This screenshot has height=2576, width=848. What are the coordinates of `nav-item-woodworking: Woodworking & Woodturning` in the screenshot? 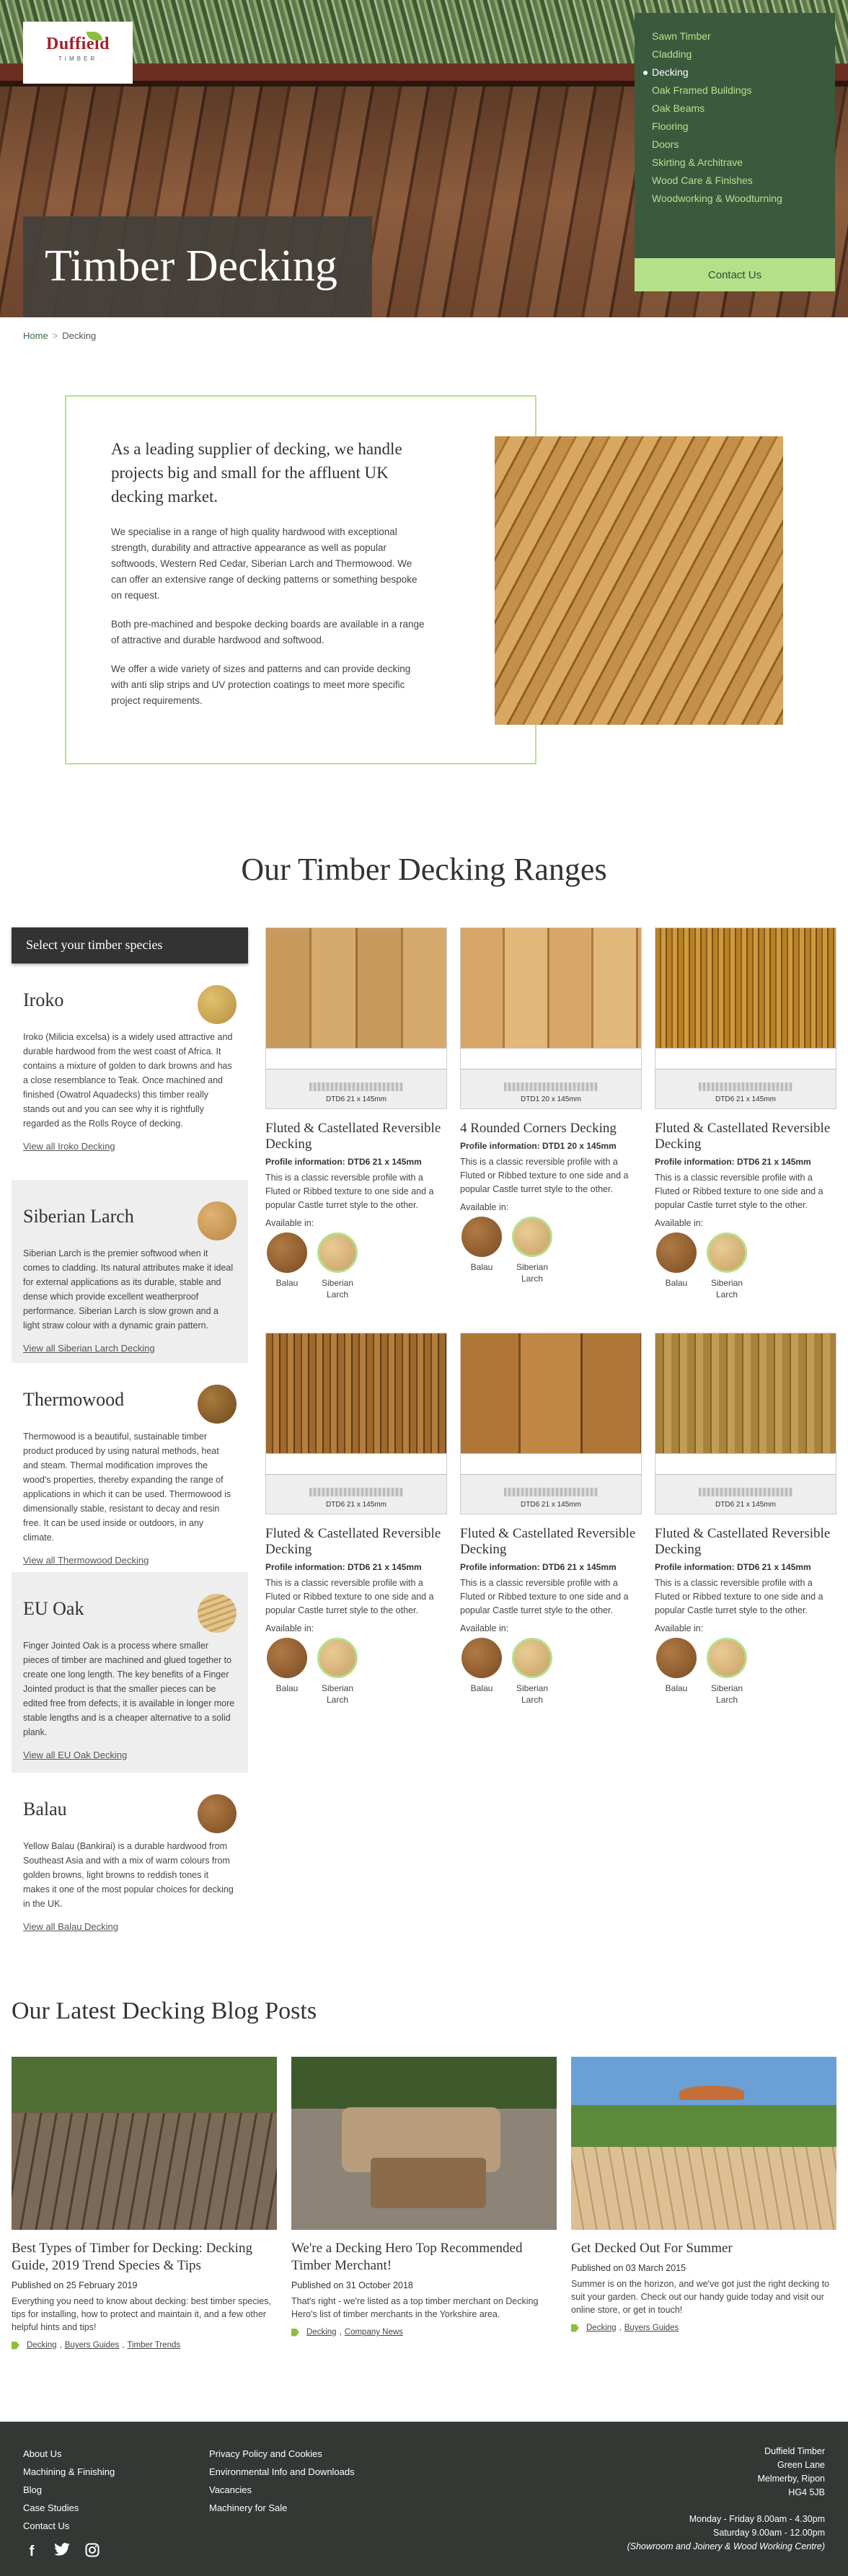 It's located at (735, 199).